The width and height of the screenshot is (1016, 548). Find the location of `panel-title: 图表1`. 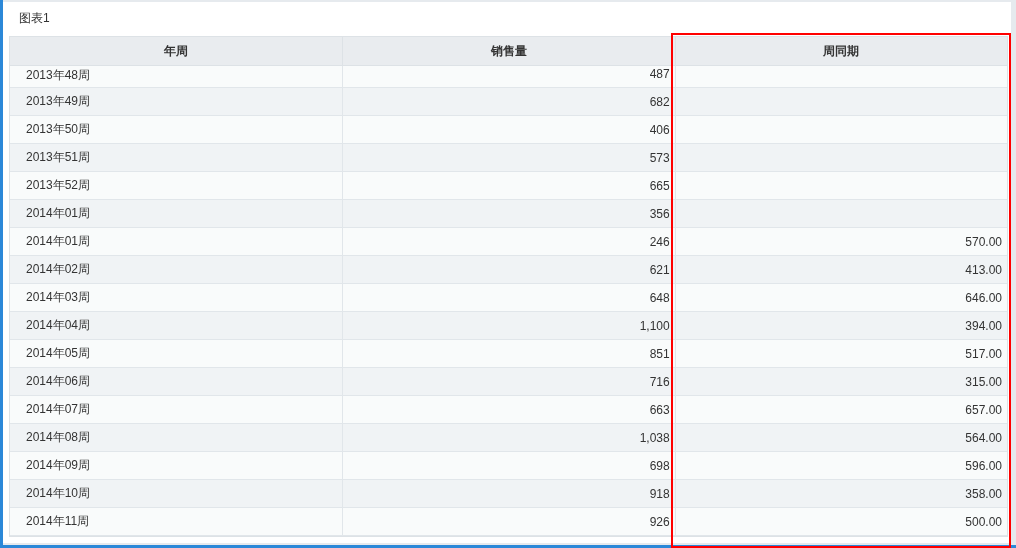

panel-title: 图表1 is located at coordinates (34, 18).